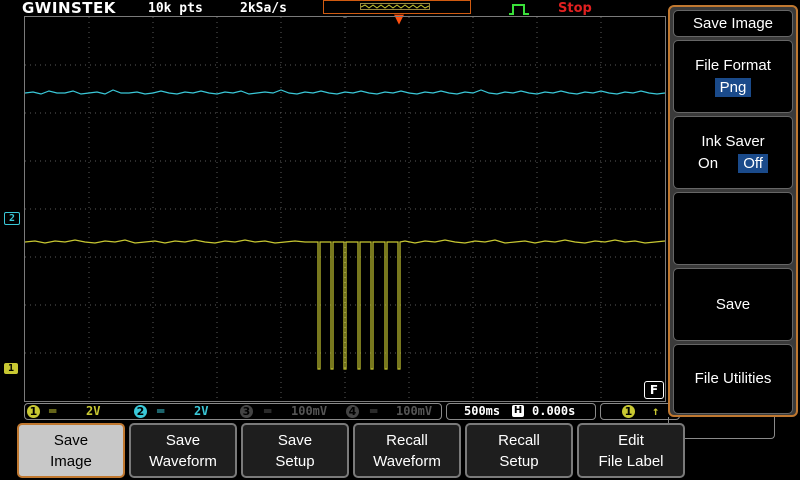 The width and height of the screenshot is (800, 480). Describe the element at coordinates (733, 87) in the screenshot. I see `file-format-value: Png` at that location.